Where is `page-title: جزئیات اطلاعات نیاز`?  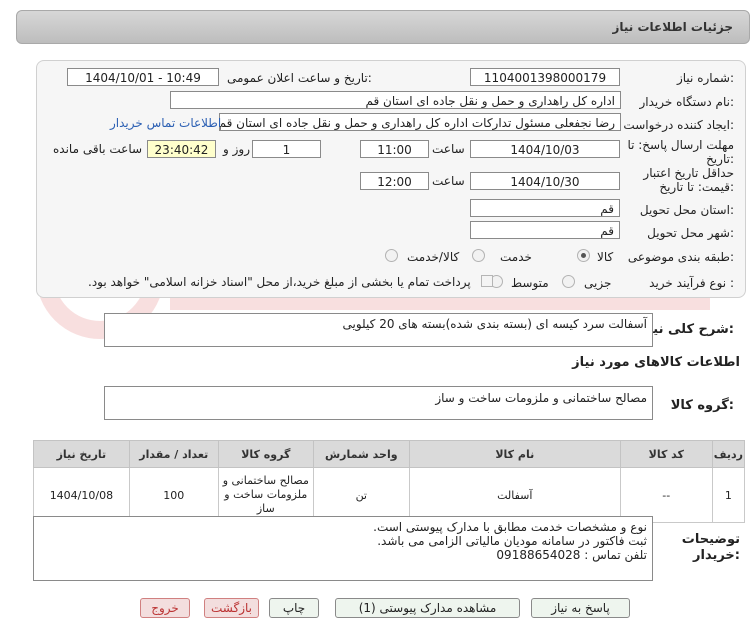
page-title: جزئیات اطلاعات نیاز is located at coordinates (672, 27).